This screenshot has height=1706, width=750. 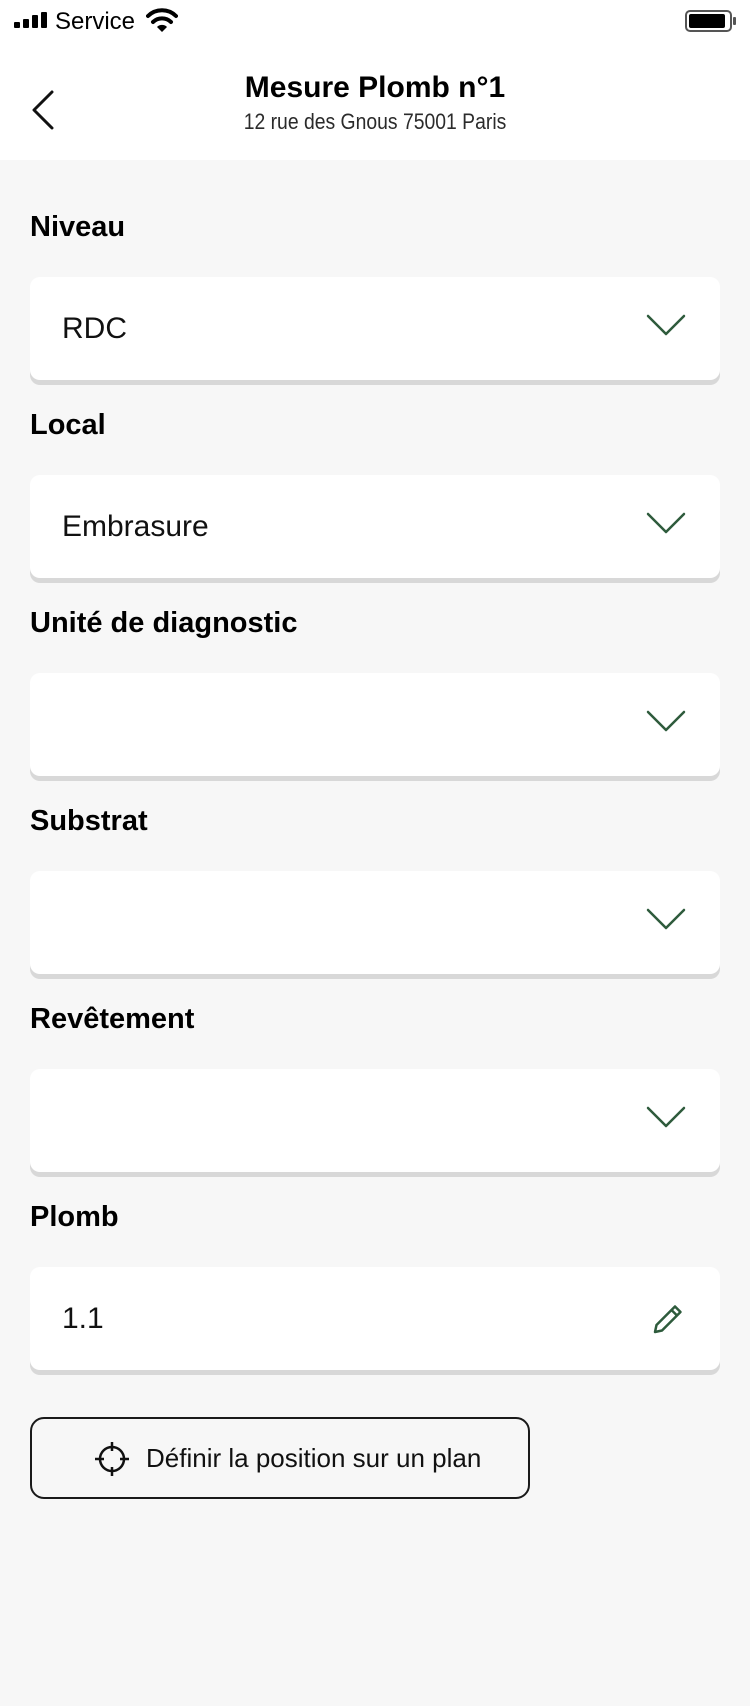 I want to click on page-subtitle-address: 12 rue des Gnous 75001 Paris, so click(x=375, y=121).